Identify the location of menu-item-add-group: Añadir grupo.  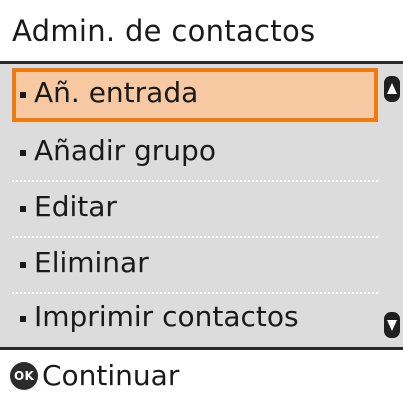
(195, 154).